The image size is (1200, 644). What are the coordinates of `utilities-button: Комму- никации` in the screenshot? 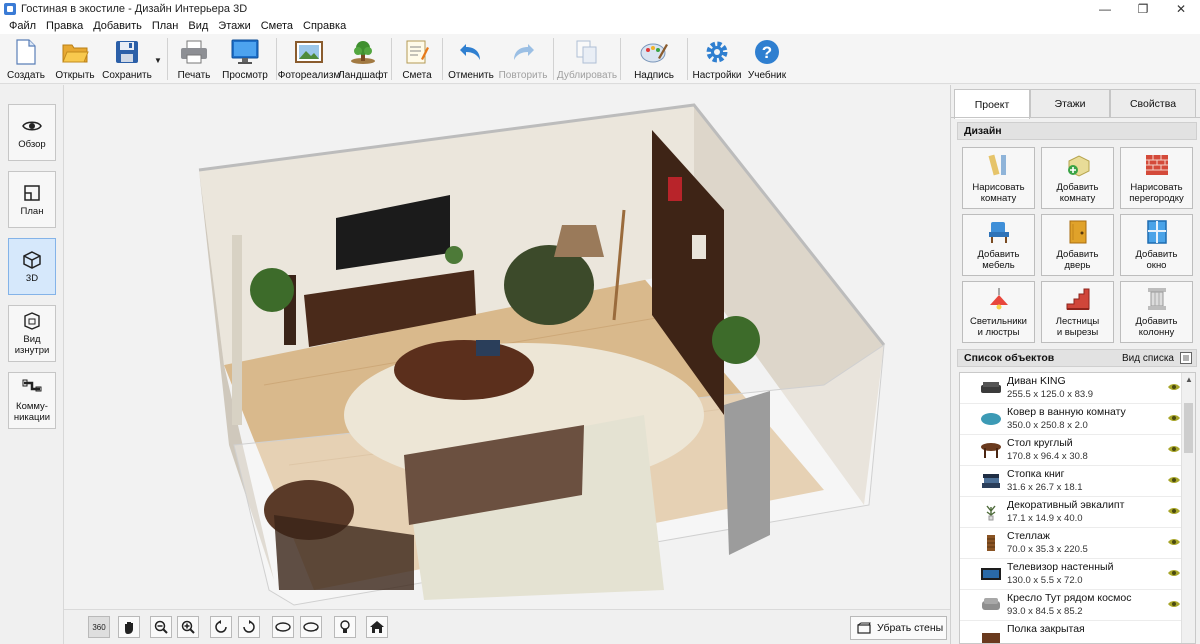 It's located at (32, 400).